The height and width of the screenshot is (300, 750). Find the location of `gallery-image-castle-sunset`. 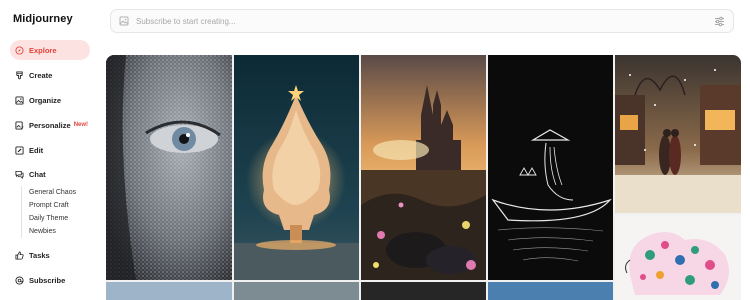

gallery-image-castle-sunset is located at coordinates (423, 167).